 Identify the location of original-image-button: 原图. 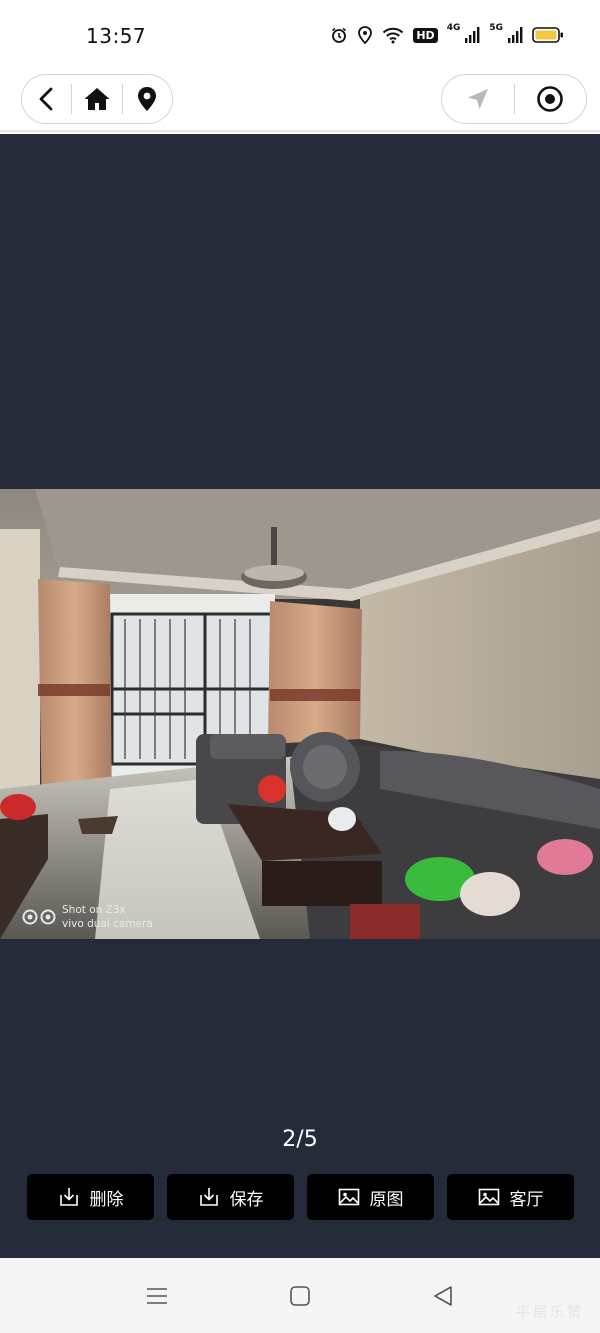
(370, 1197).